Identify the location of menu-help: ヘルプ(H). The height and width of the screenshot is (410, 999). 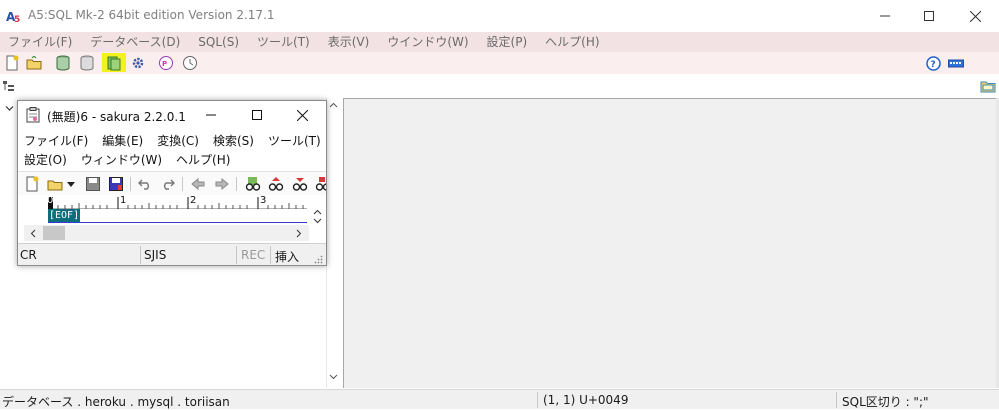
(573, 42).